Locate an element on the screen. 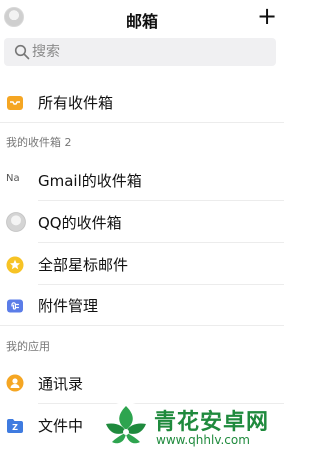  section-my-inboxes: 我的收件箱 2 is located at coordinates (39, 142).